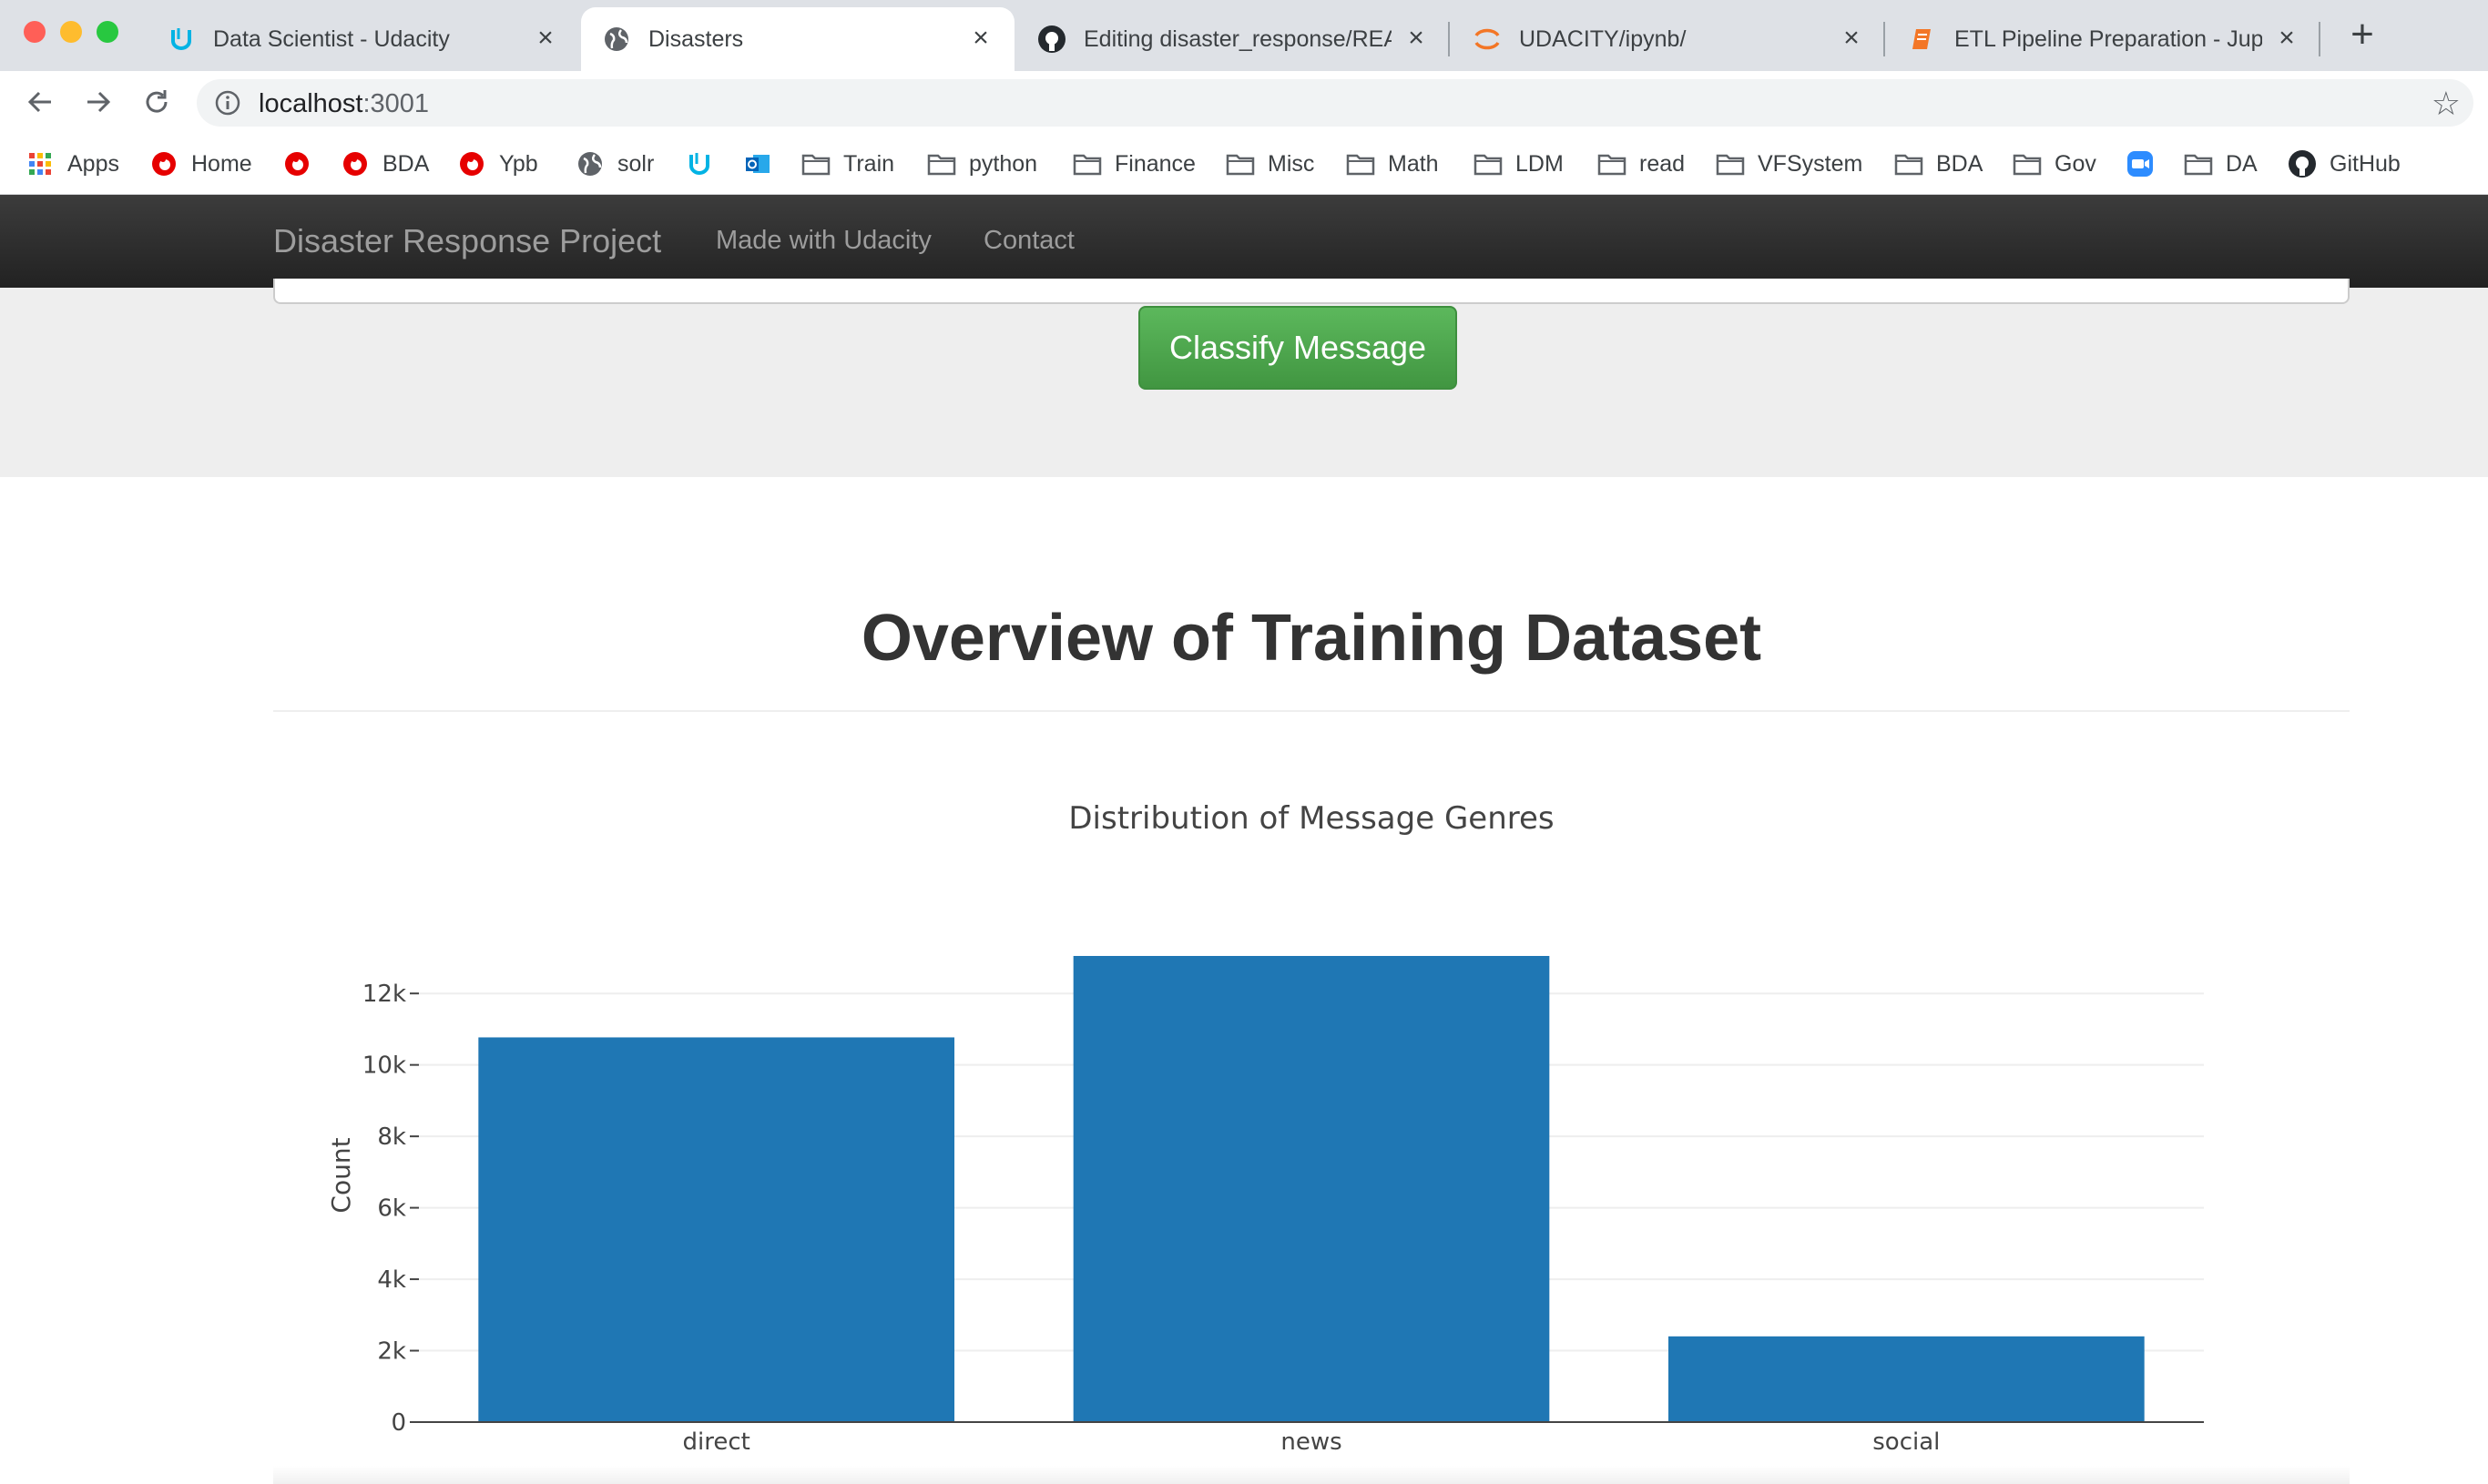 The width and height of the screenshot is (2488, 1484). Describe the element at coordinates (798, 39) in the screenshot. I see `tab-disasters: Disasters ×` at that location.